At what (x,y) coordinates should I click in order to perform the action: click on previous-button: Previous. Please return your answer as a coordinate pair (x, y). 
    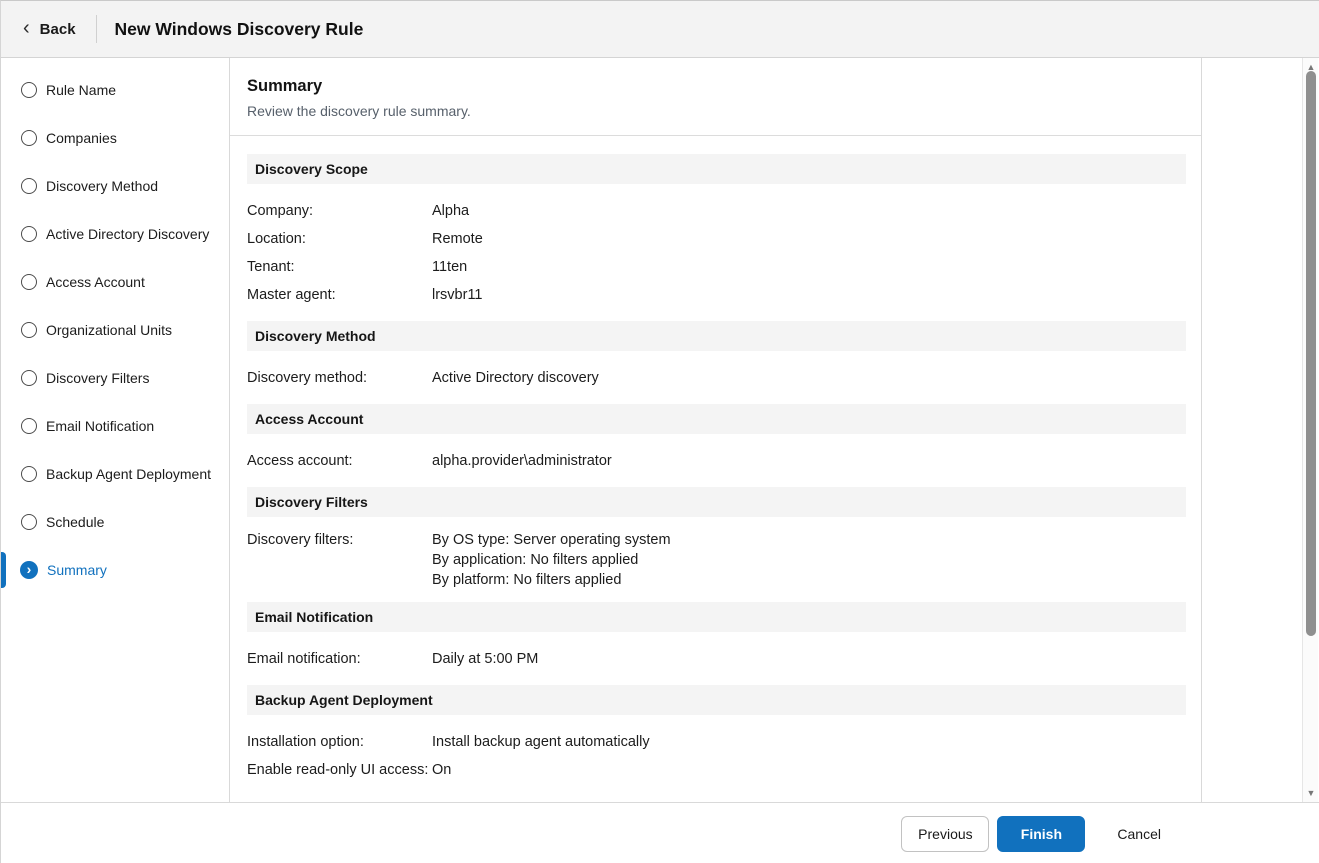
    Looking at the image, I should click on (945, 834).